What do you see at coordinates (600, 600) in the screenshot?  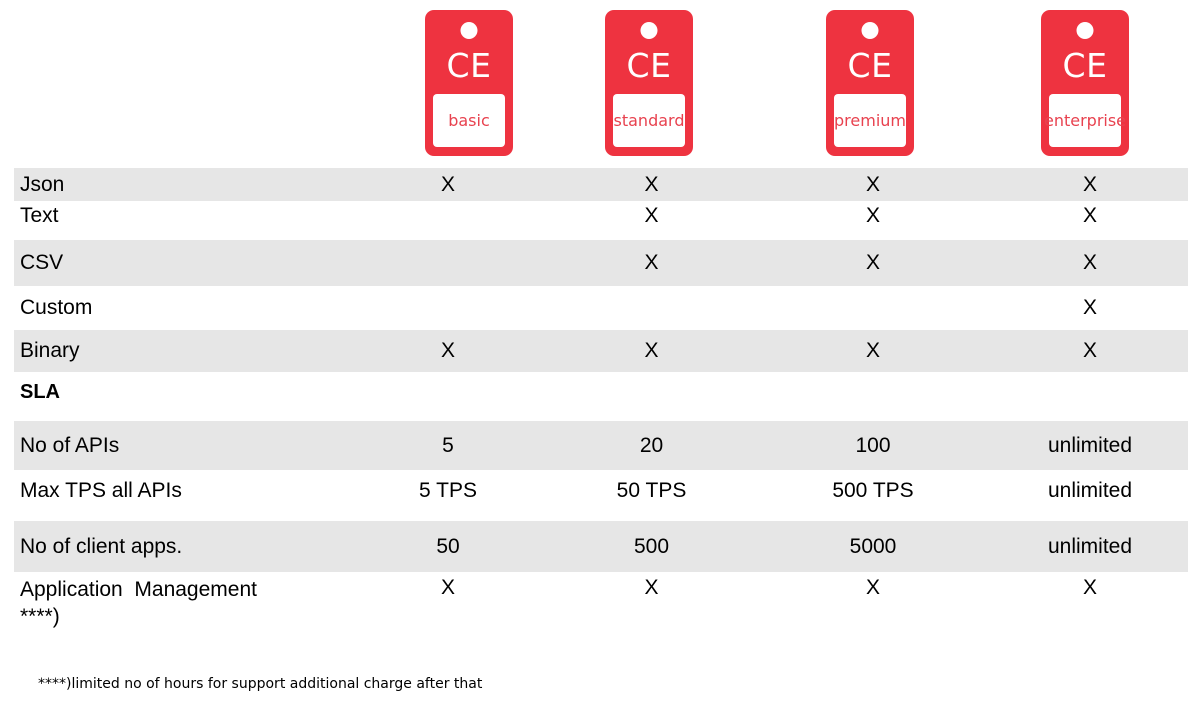 I see `table-row: Application Management ****) X X X X` at bounding box center [600, 600].